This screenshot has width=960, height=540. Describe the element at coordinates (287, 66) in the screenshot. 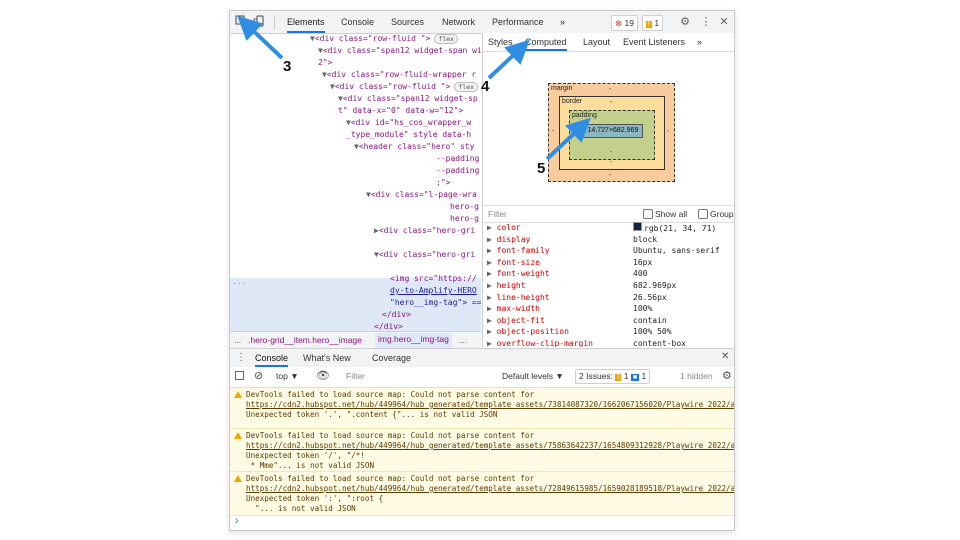

I see `annotation-number-3: 3` at that location.